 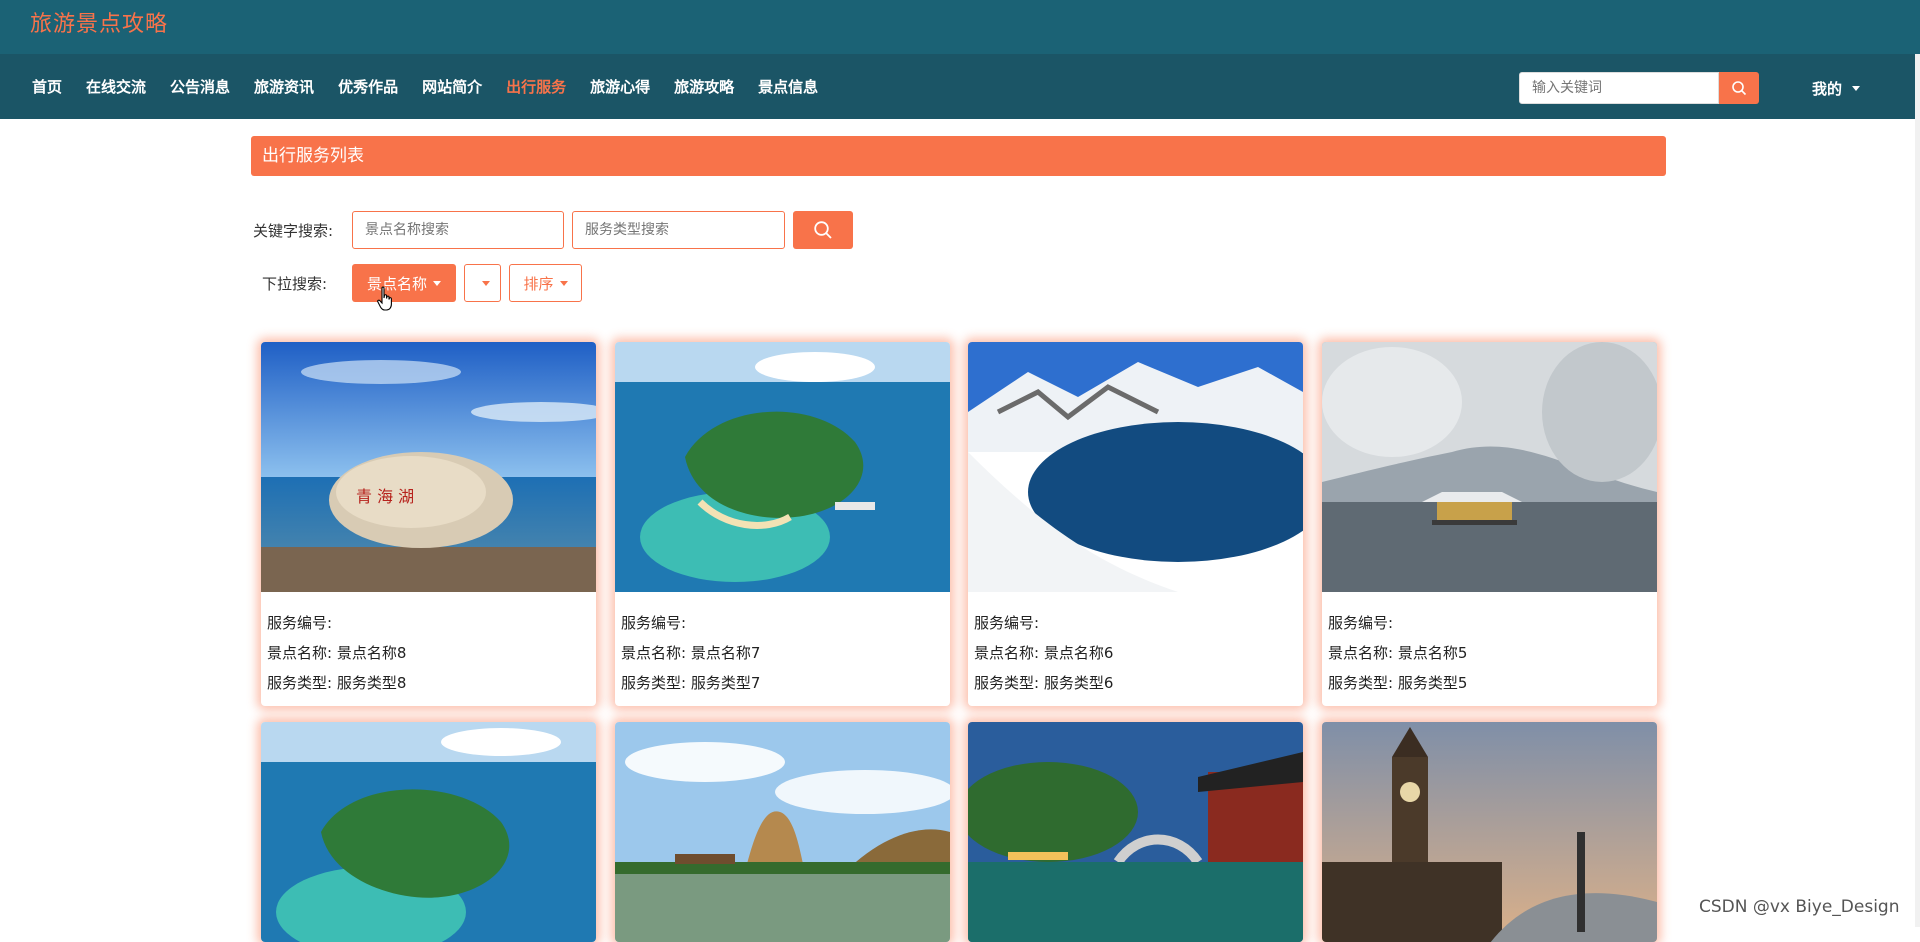 I want to click on user-menu-label: 我的, so click(x=1827, y=89).